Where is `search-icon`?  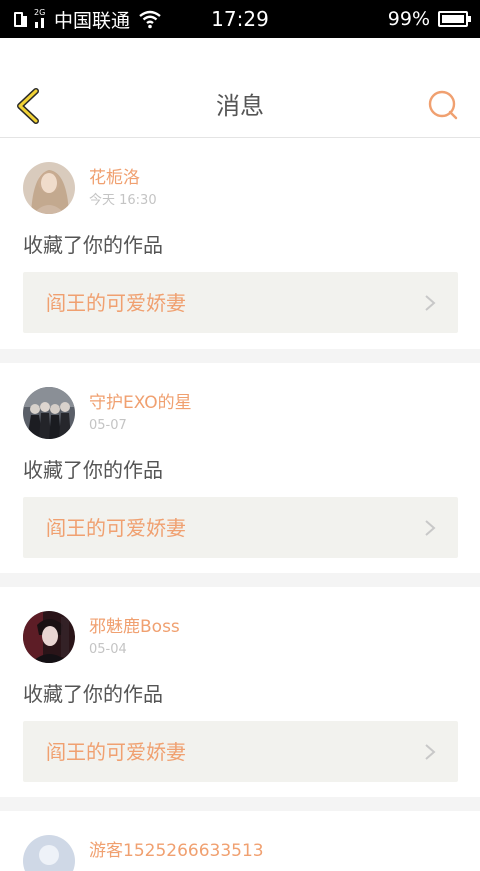 search-icon is located at coordinates (443, 105).